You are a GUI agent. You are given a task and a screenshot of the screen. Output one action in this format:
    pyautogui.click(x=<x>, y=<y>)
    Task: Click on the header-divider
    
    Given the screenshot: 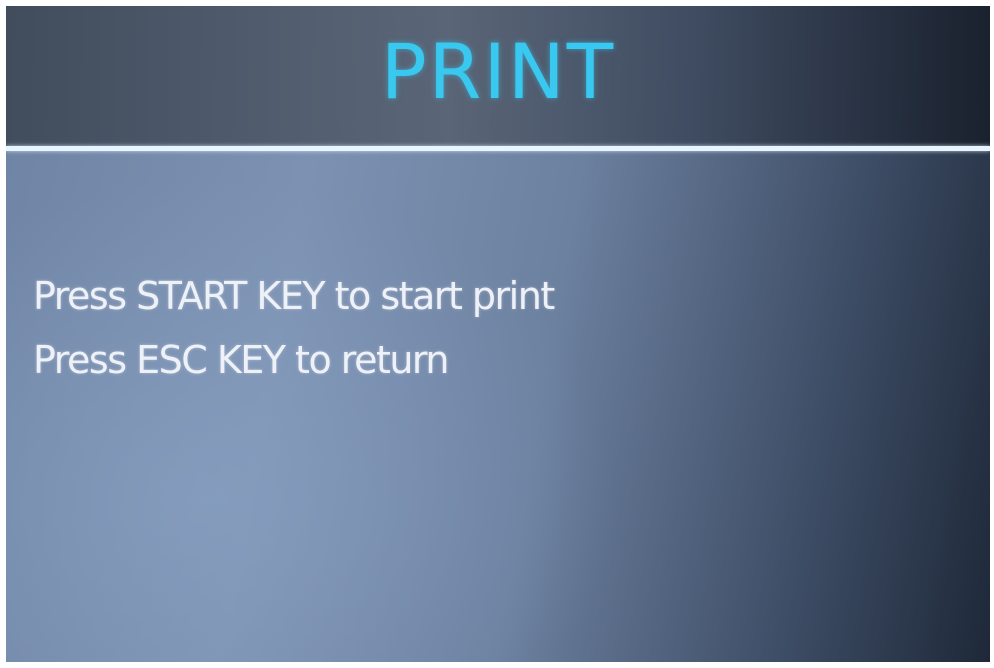 What is the action you would take?
    pyautogui.click(x=498, y=148)
    